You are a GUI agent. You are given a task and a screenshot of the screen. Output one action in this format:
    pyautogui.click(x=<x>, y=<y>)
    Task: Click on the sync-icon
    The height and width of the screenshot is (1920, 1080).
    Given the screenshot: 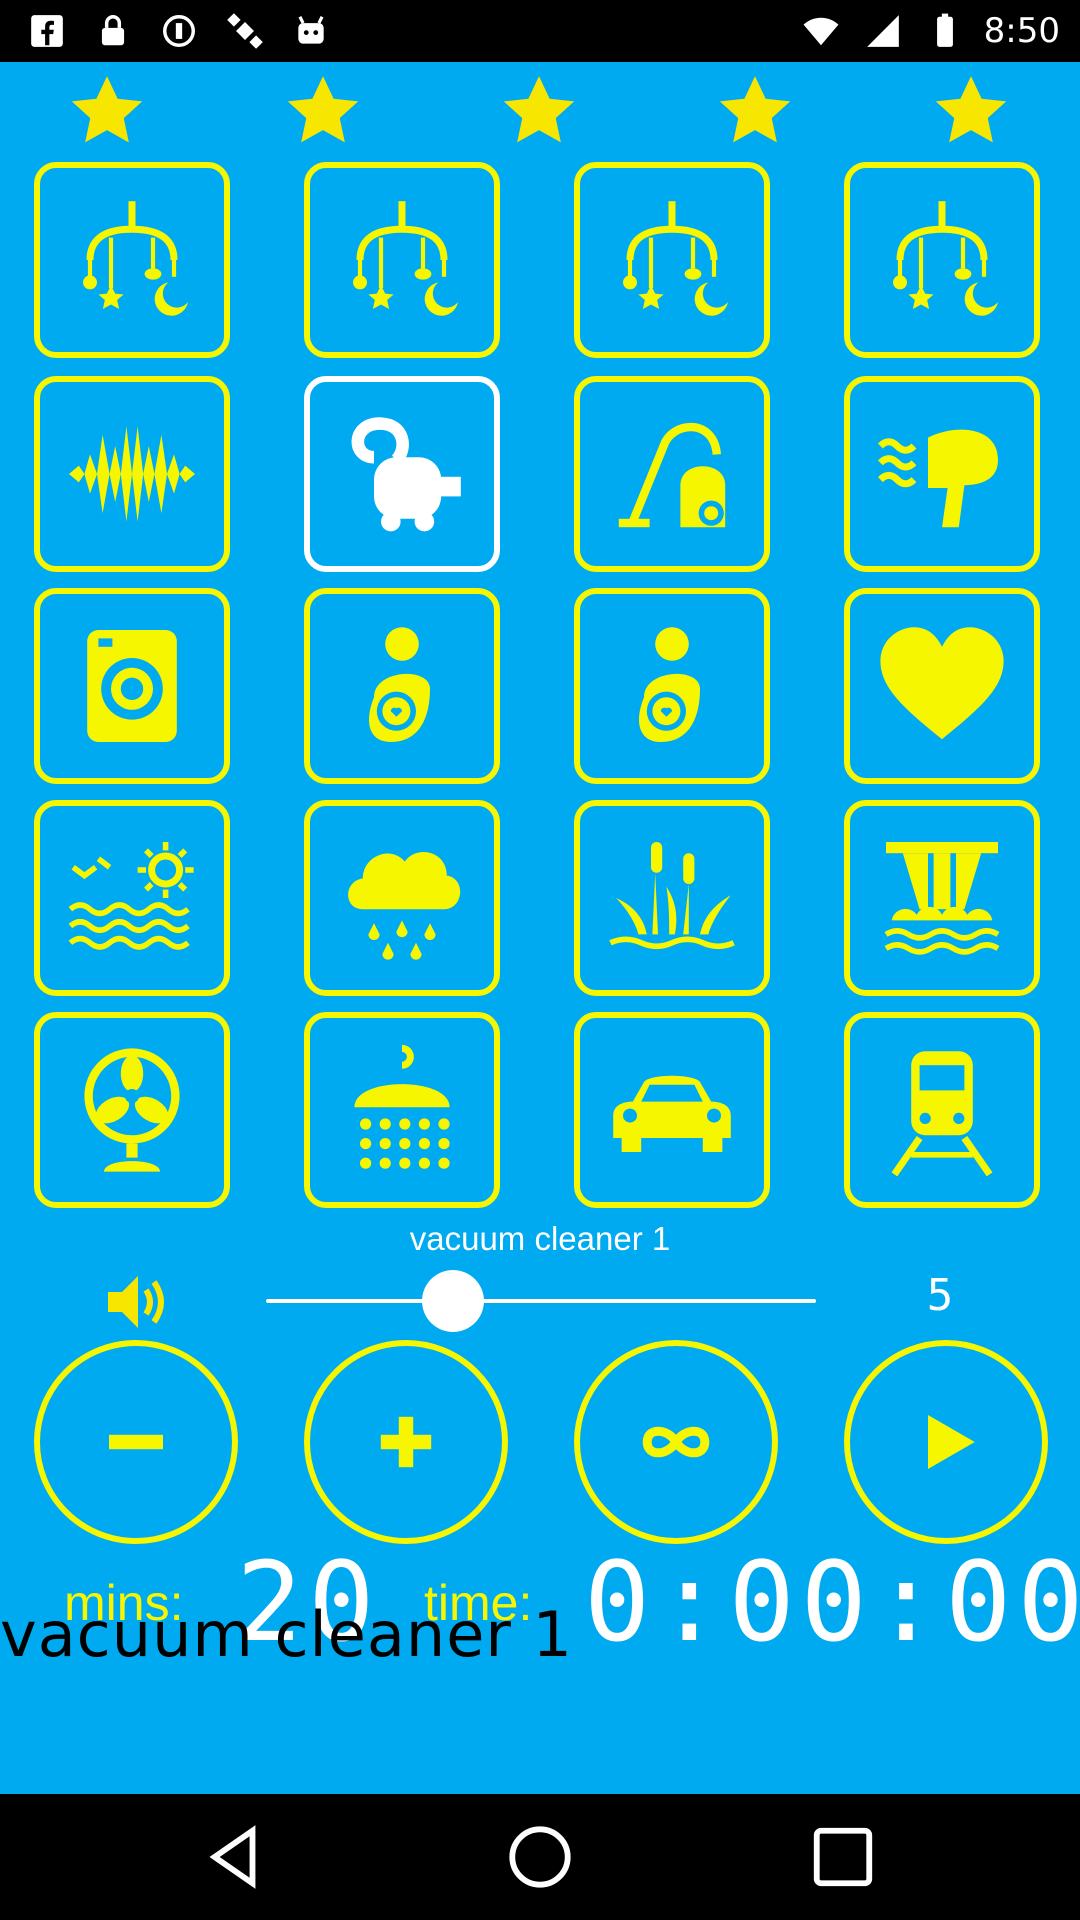 What is the action you would take?
    pyautogui.click(x=179, y=31)
    